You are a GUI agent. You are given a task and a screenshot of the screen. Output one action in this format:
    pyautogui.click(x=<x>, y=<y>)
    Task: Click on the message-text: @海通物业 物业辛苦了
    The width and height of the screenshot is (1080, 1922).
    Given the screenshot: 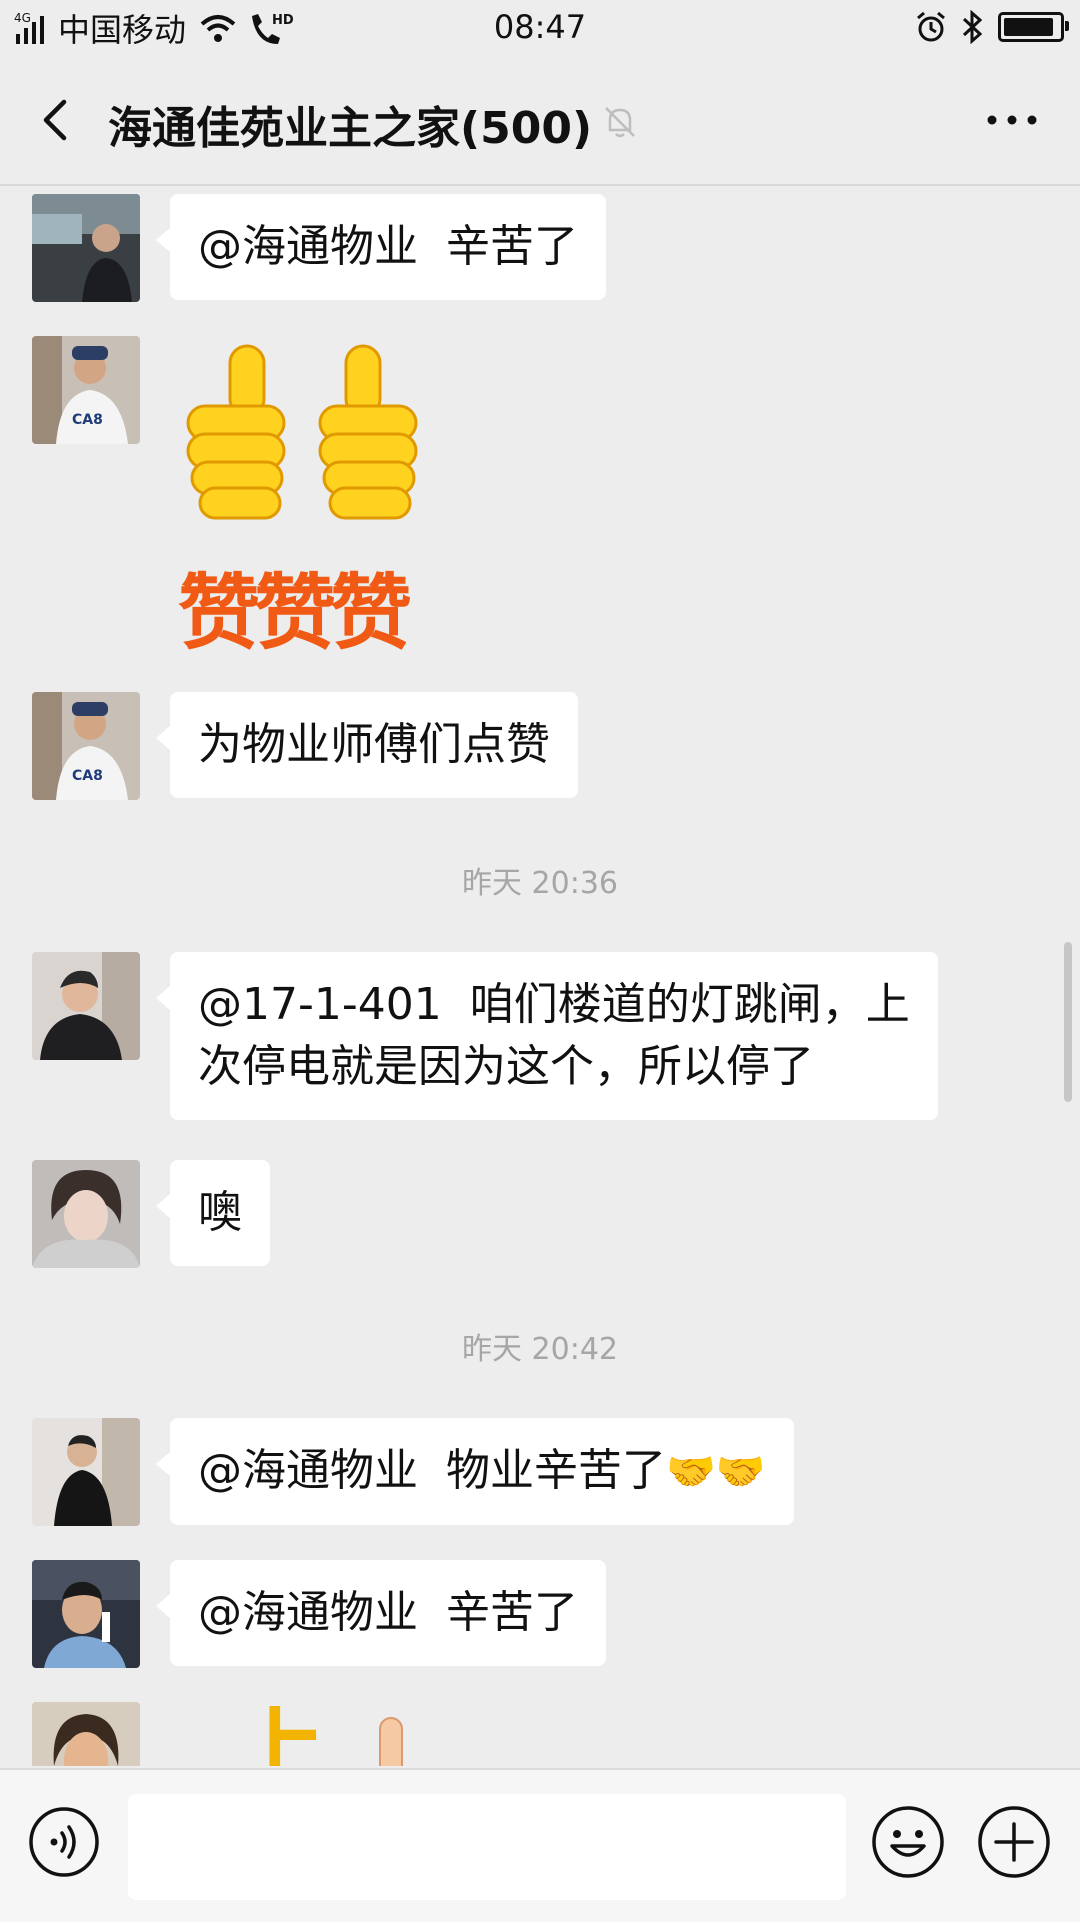 What is the action you would take?
    pyautogui.click(x=432, y=1470)
    